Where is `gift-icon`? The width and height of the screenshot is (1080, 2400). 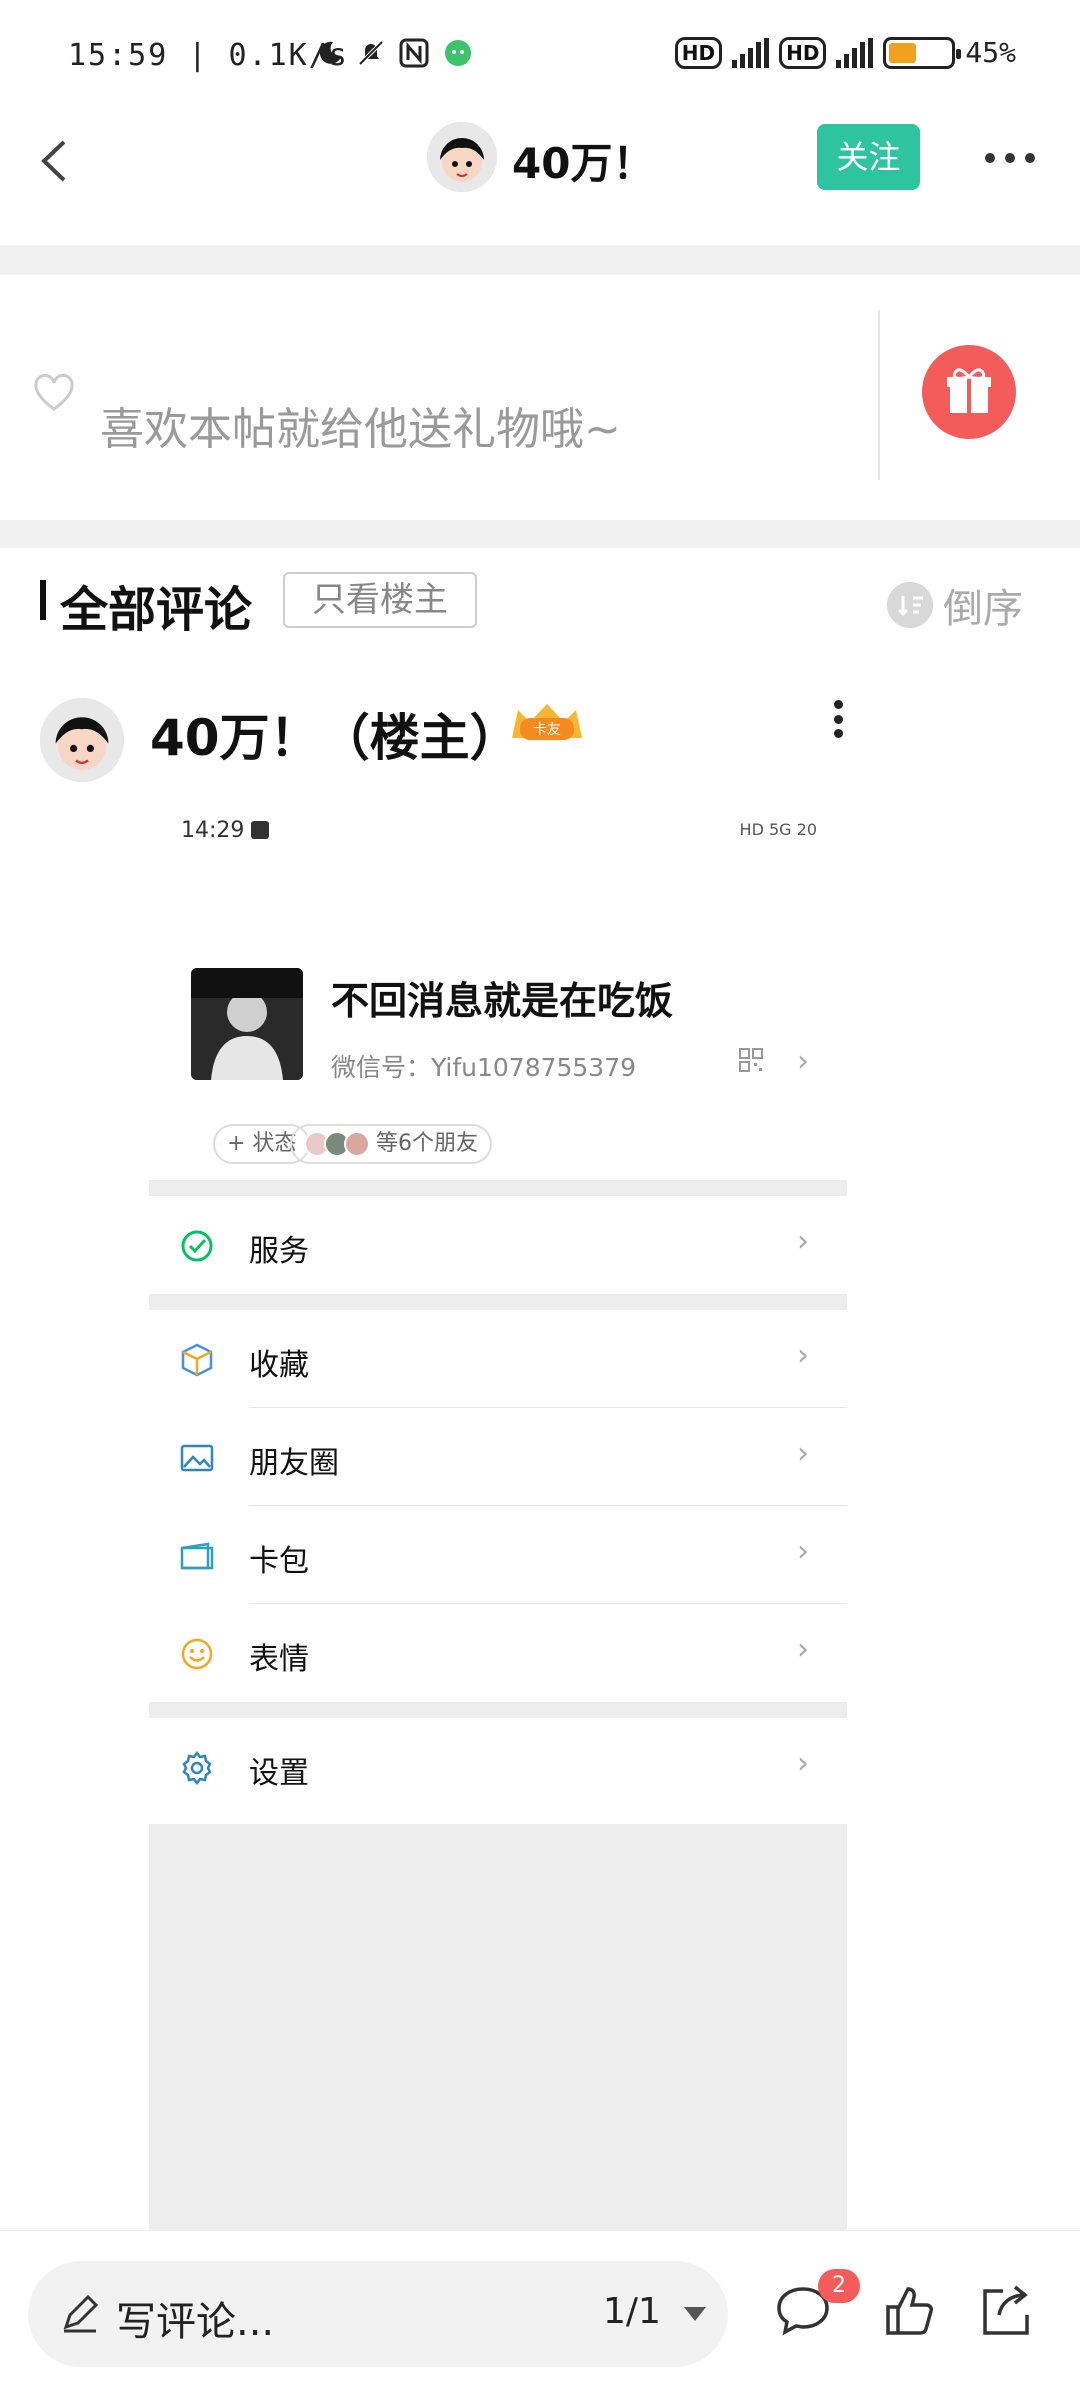
gift-icon is located at coordinates (969, 390).